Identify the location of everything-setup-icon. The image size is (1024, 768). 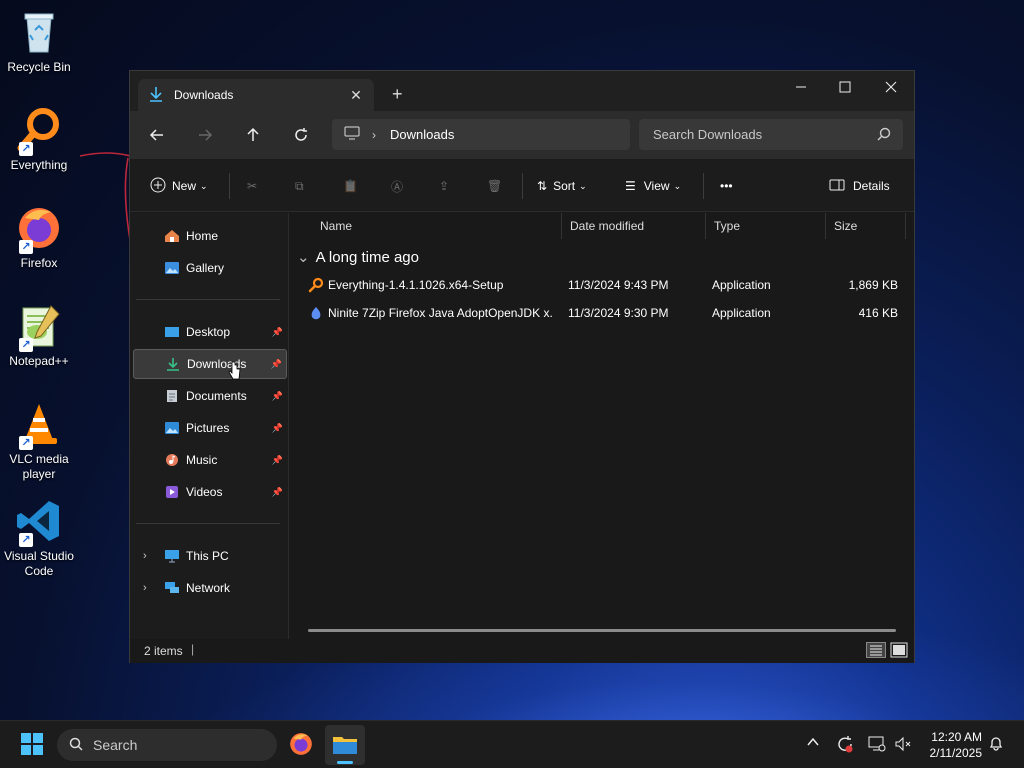
(316, 286).